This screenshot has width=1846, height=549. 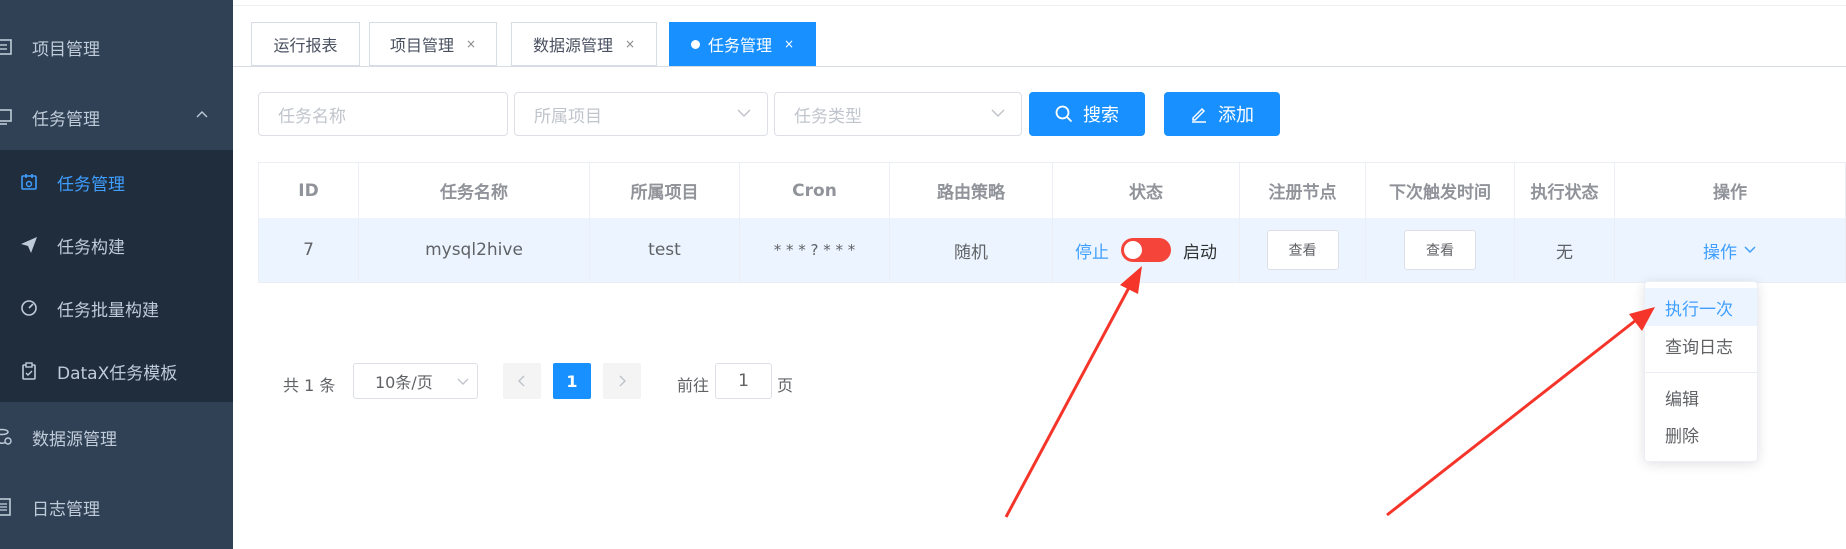 I want to click on submenu-item-batch-build: 任务批量构建, so click(x=116, y=308).